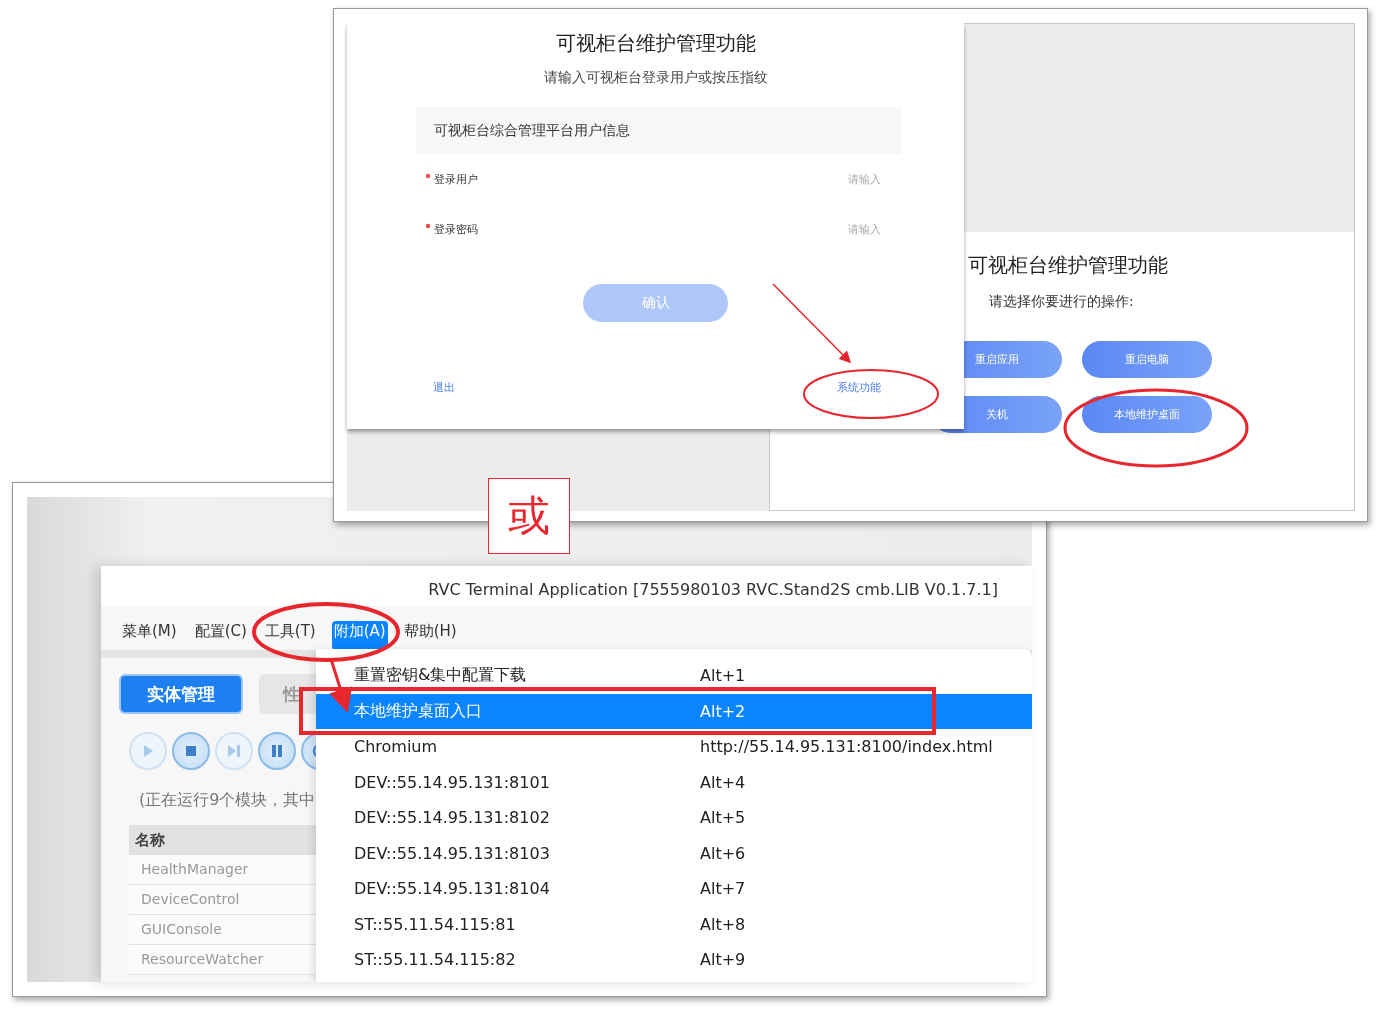 This screenshot has height=1012, width=1380. I want to click on shortcut-text: Alt+7, so click(723, 889).